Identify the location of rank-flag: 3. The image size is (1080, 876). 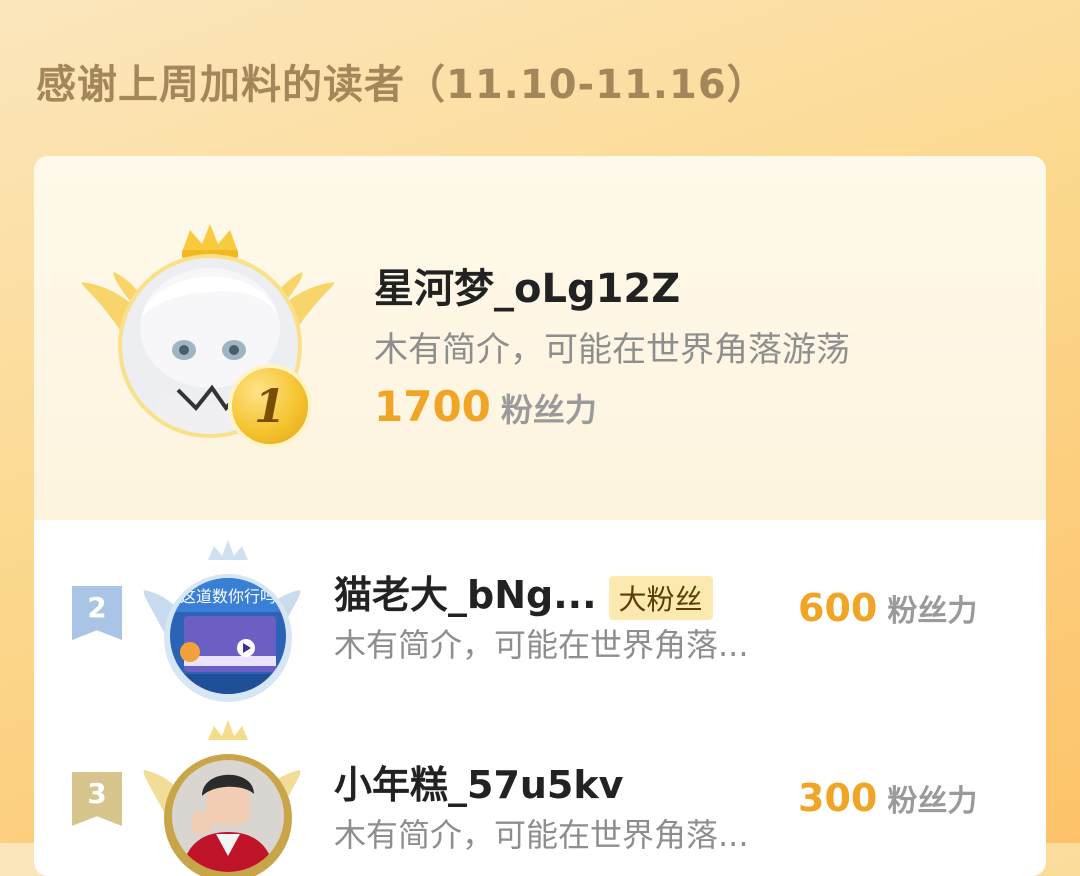
(97, 799).